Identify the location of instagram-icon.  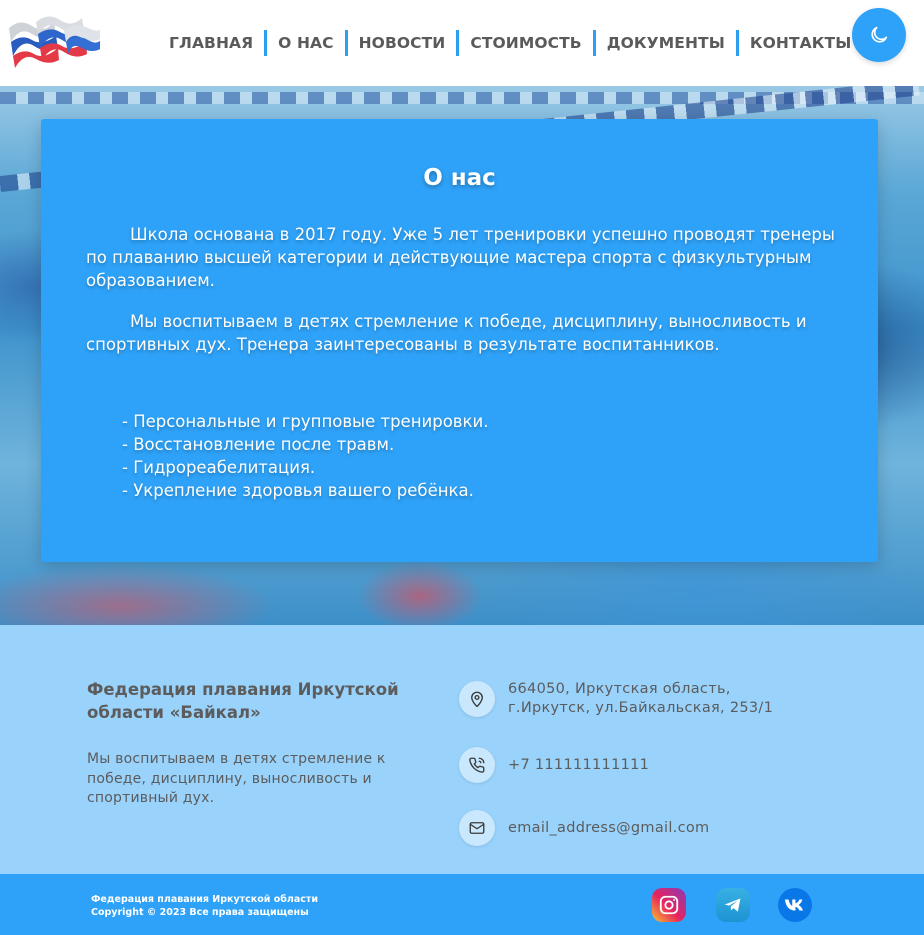
(669, 905).